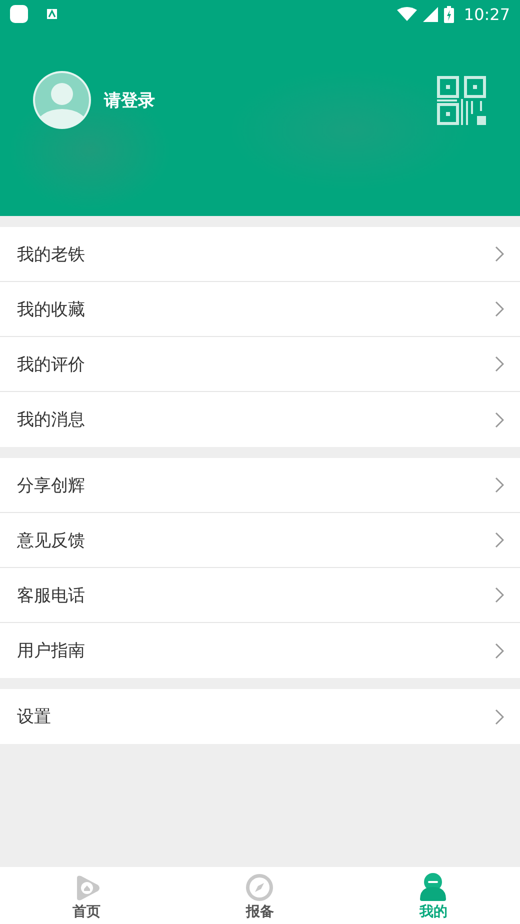  What do you see at coordinates (260, 364) in the screenshot?
I see `menu-item: 我的评价` at bounding box center [260, 364].